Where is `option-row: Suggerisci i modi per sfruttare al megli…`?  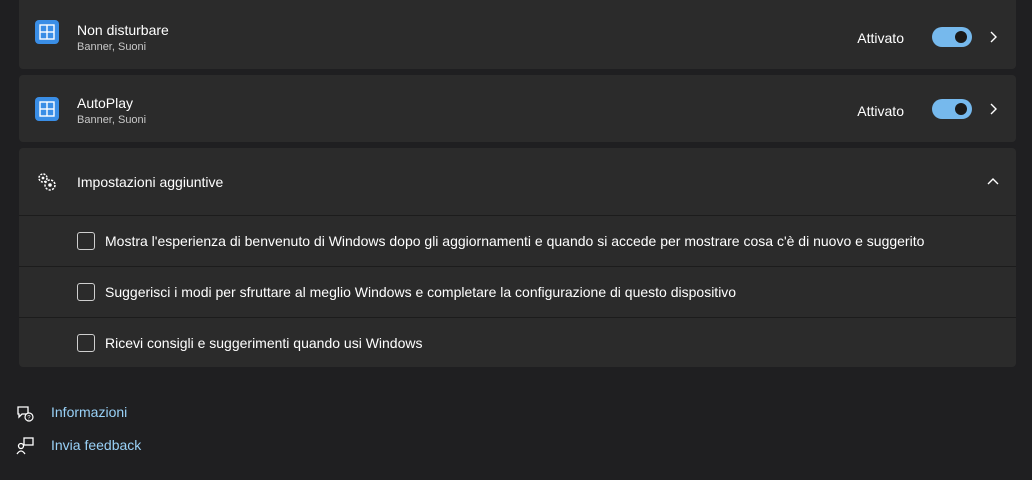 option-row: Suggerisci i modi per sfruttare al megli… is located at coordinates (517, 292).